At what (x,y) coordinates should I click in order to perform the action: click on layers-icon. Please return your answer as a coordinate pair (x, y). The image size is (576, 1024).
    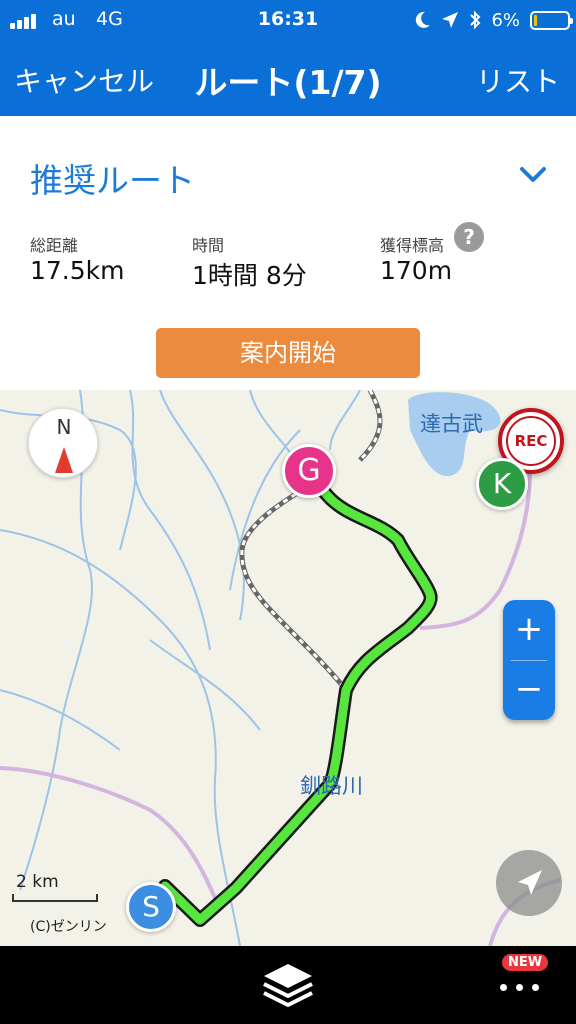
    Looking at the image, I should click on (288, 986).